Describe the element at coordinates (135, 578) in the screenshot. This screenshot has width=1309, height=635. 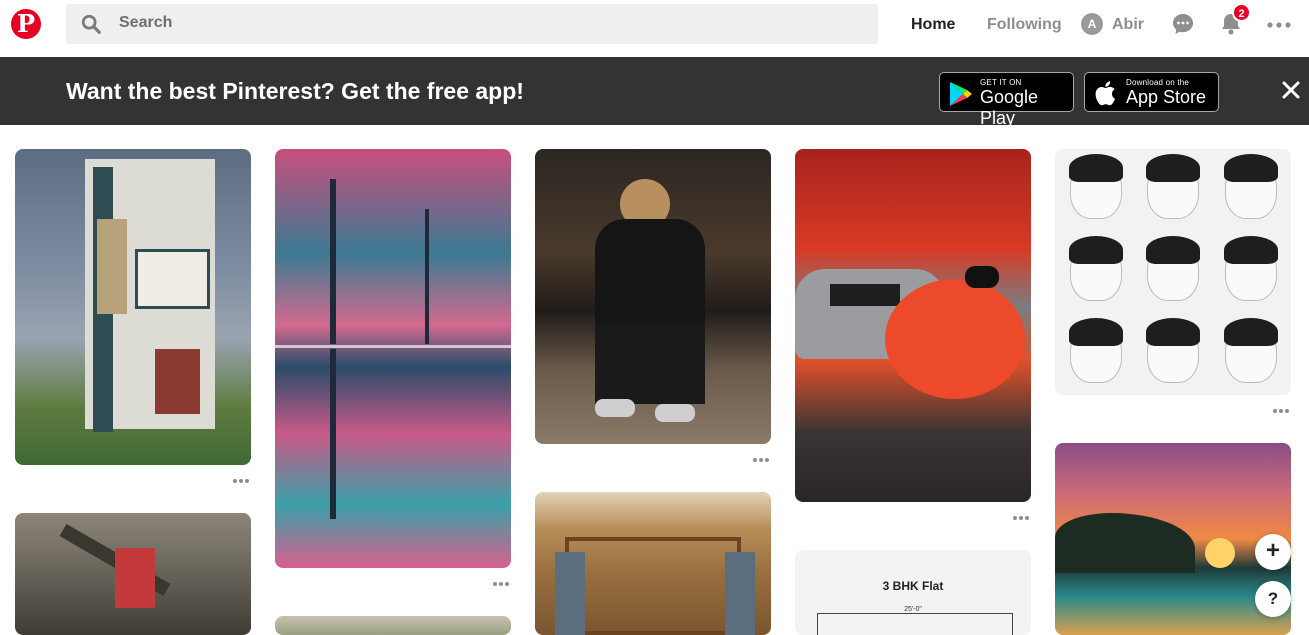
I see `shelf-books` at that location.